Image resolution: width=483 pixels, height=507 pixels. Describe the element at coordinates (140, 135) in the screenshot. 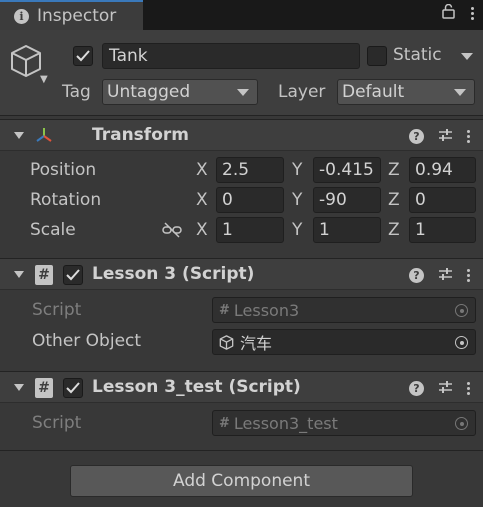

I see `transform-title: Transform` at that location.